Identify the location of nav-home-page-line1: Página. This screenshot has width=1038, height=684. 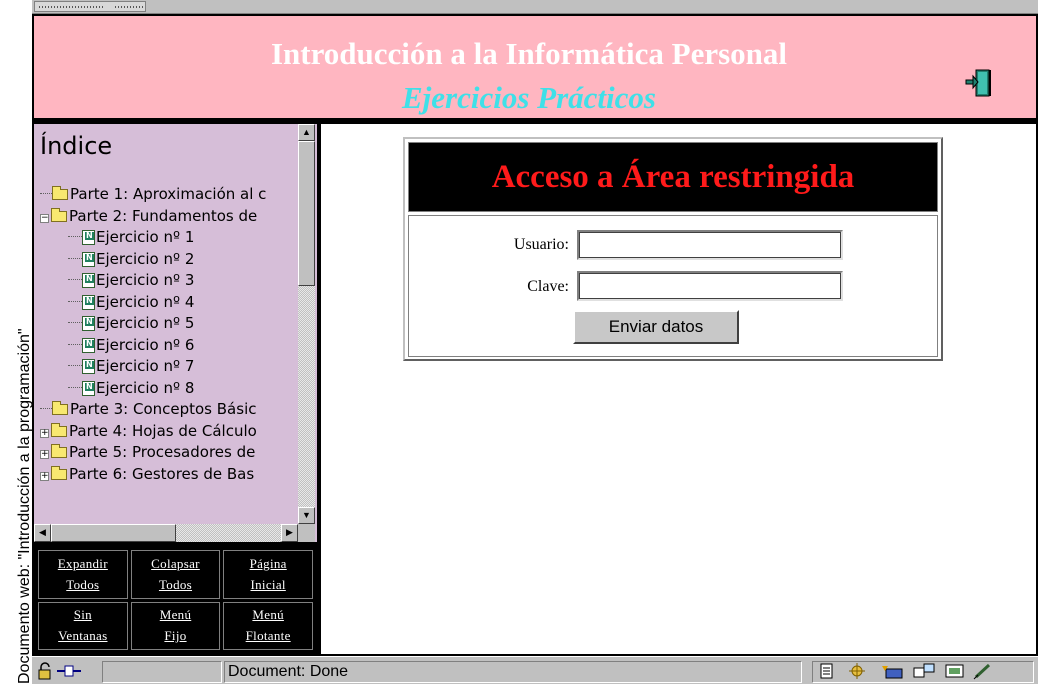
(268, 564).